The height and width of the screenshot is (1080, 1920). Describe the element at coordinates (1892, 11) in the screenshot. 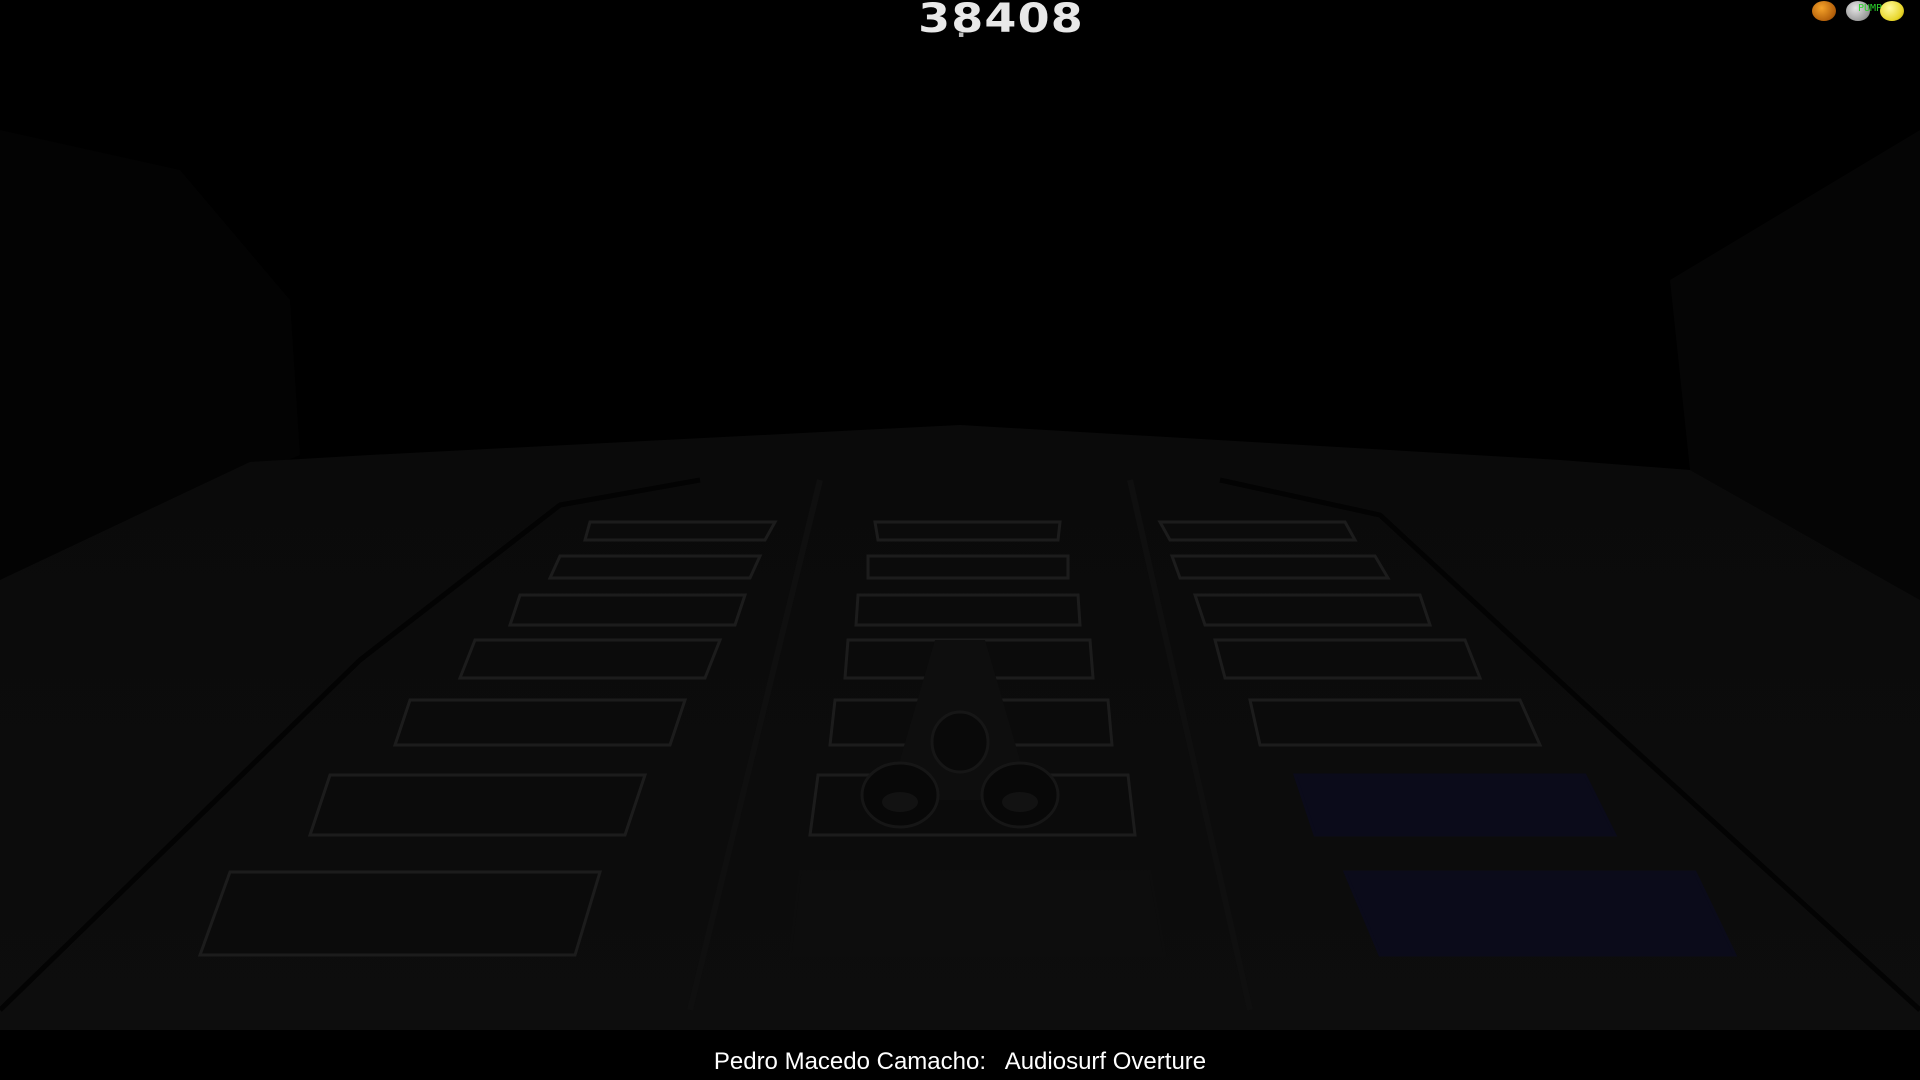

I see `gold-medal-icon` at that location.